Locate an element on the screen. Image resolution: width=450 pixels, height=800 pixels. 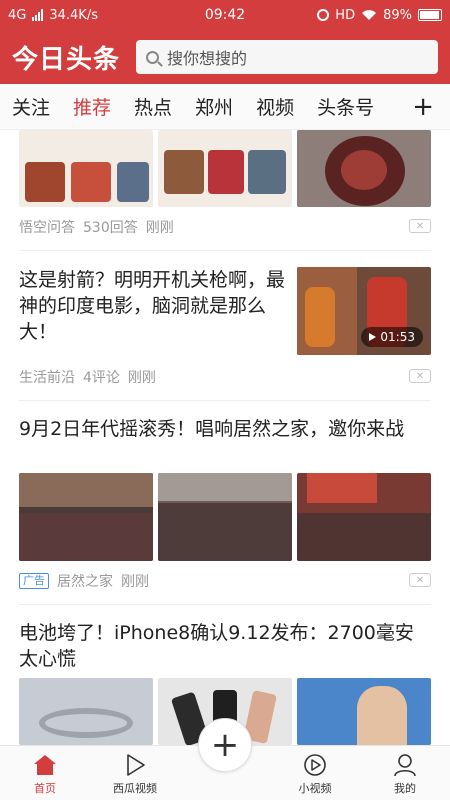
tab-toutiaohao: 头条号 is located at coordinates (345, 106).